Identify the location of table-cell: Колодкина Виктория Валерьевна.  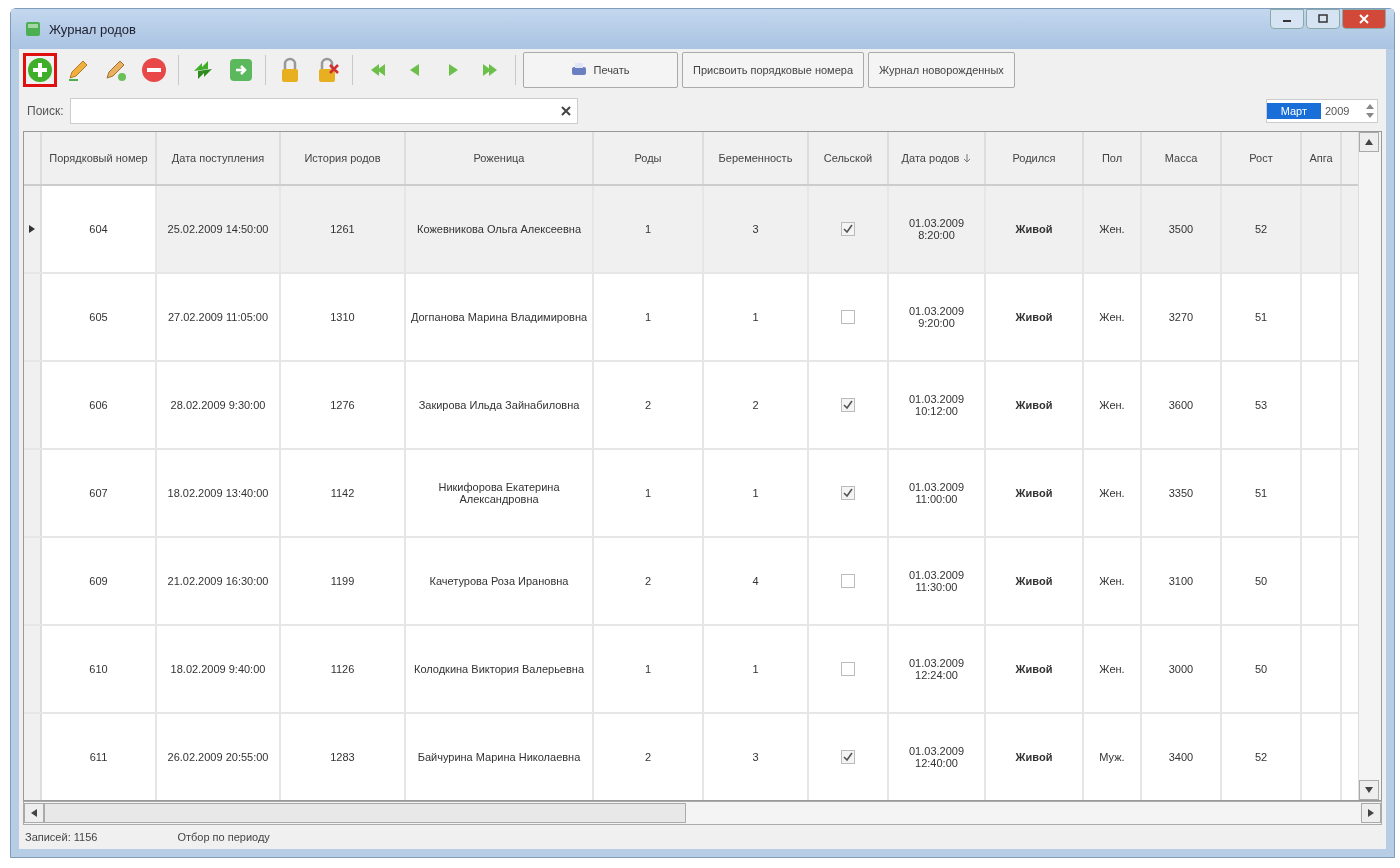
(500, 669).